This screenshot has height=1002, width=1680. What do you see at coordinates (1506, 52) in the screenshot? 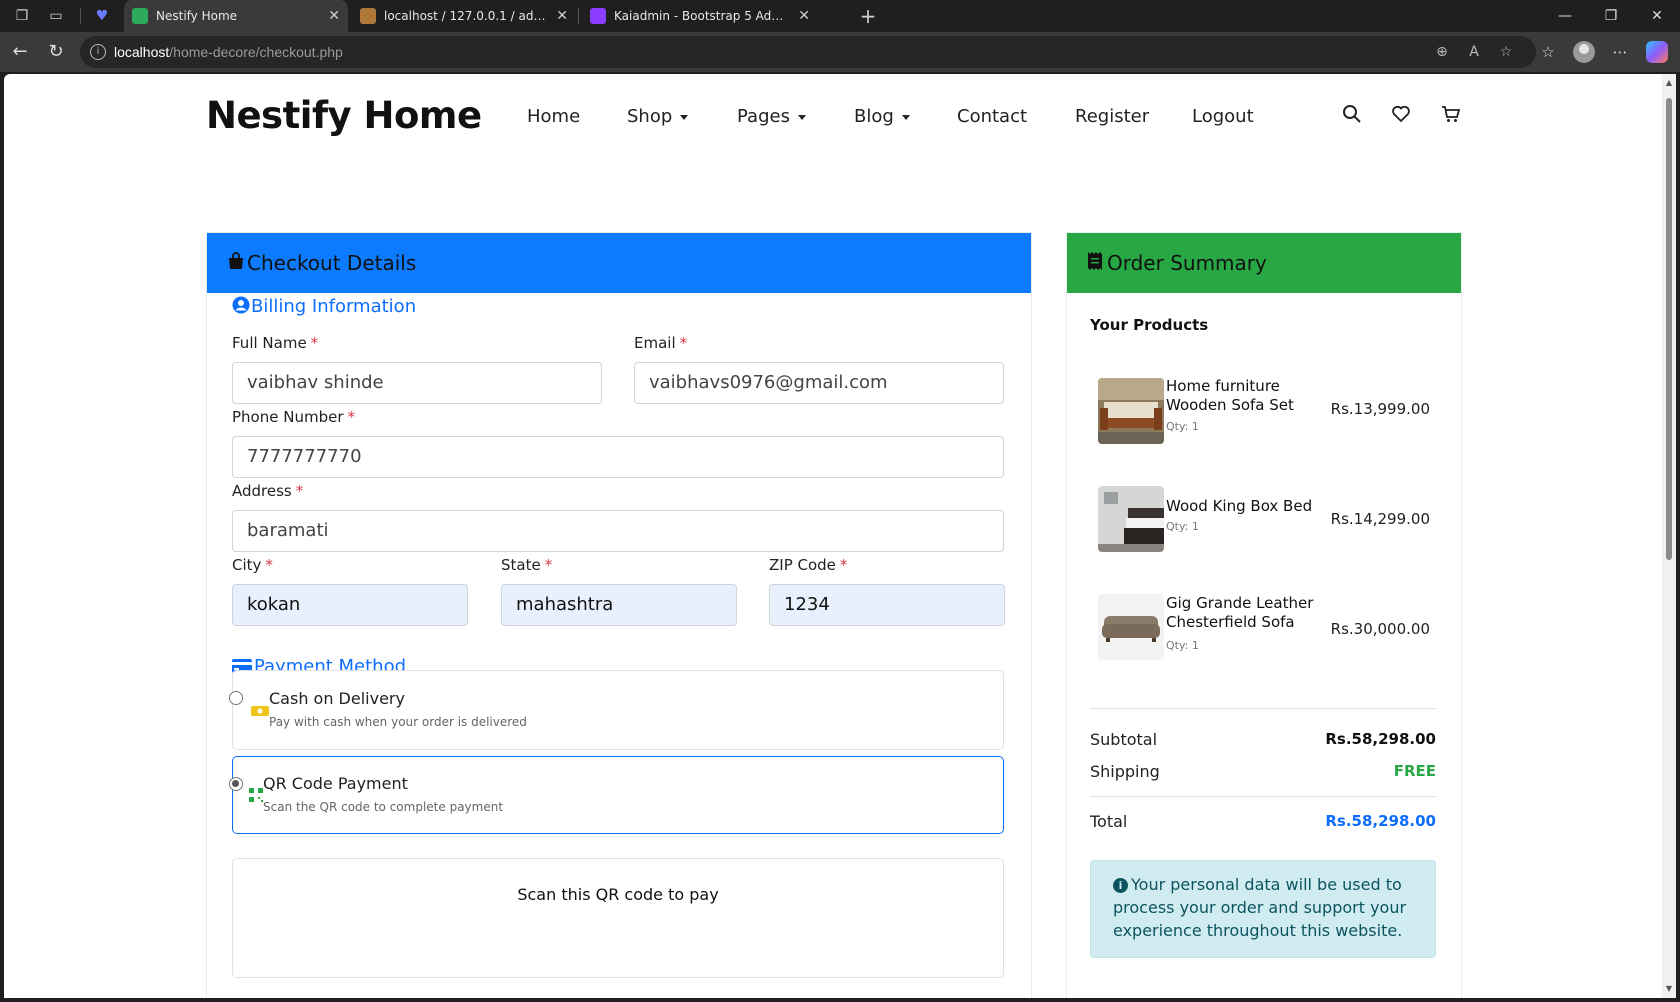
I see `favorite-star-icon: ☆` at bounding box center [1506, 52].